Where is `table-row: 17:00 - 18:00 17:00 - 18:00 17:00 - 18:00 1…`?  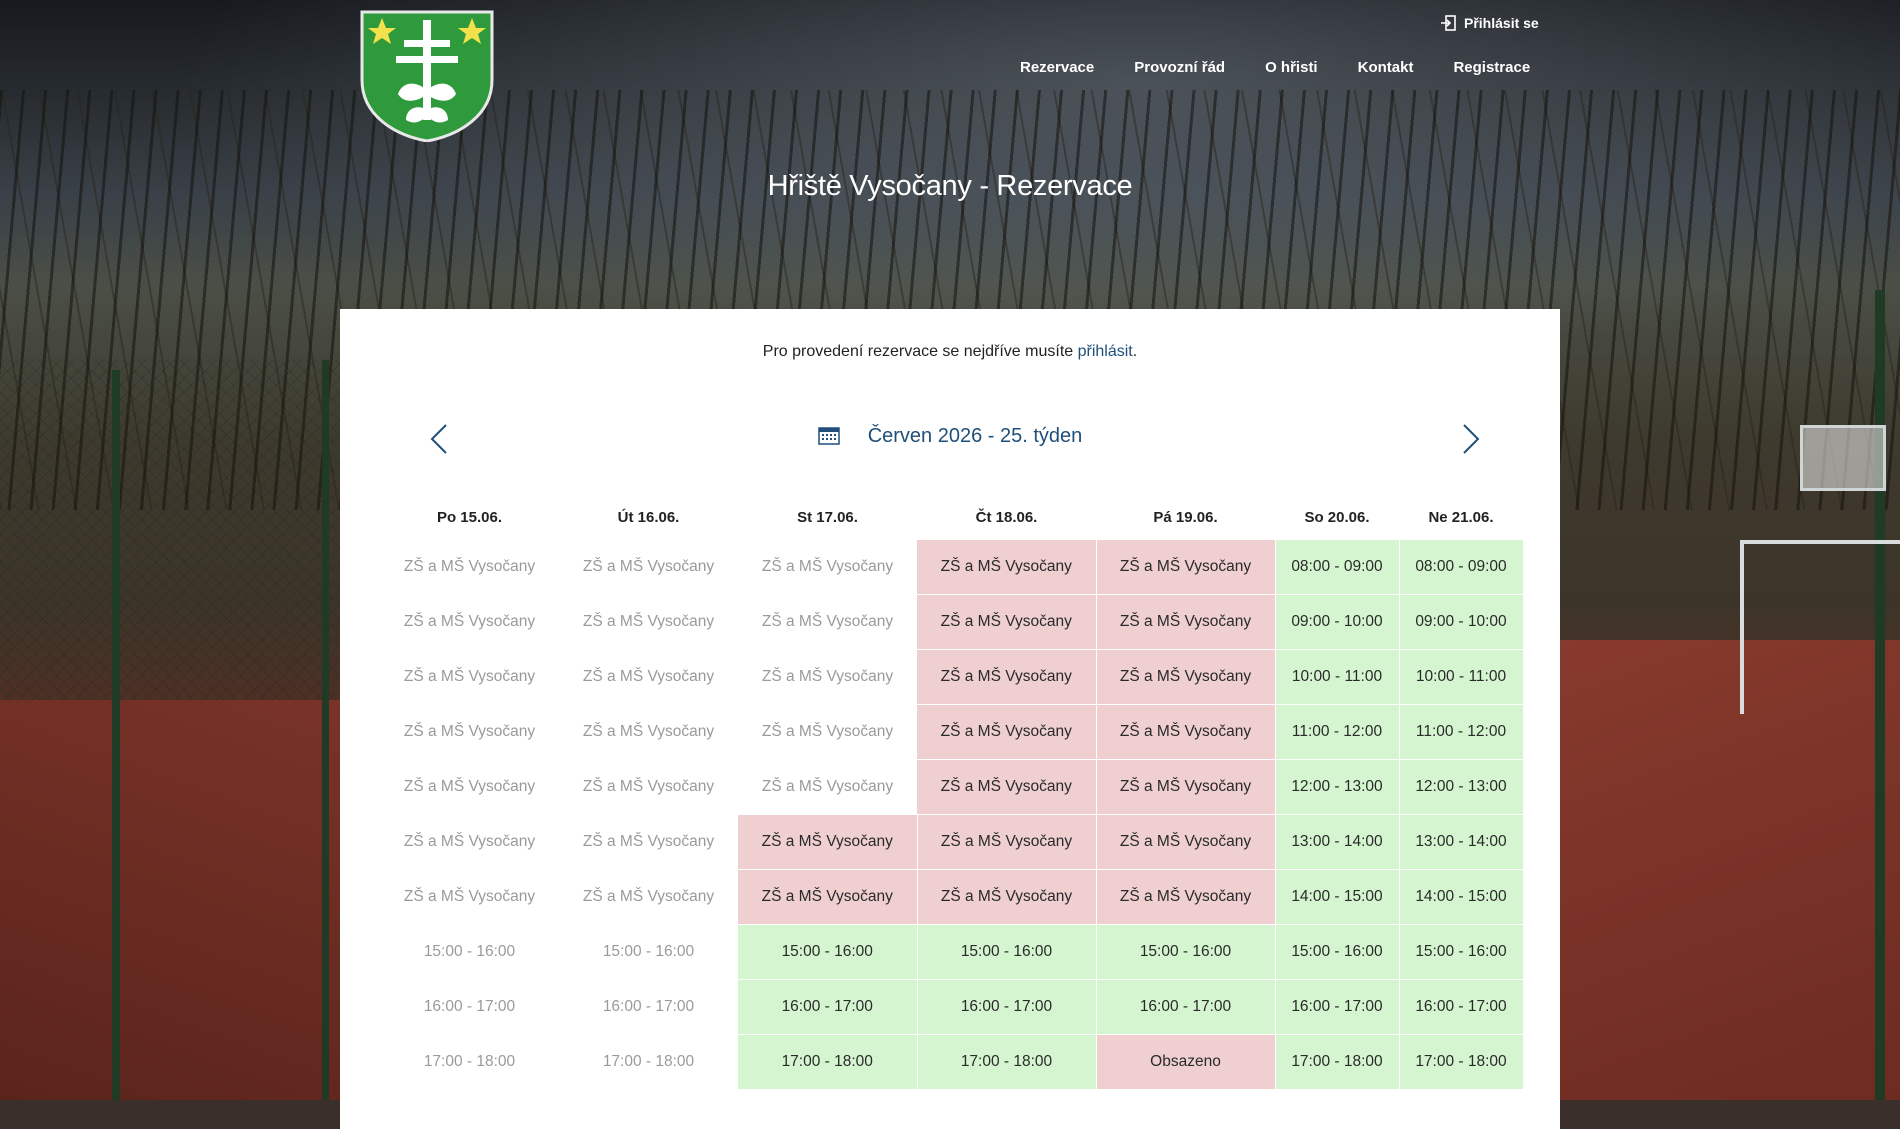 table-row: 17:00 - 18:00 17:00 - 18:00 17:00 - 18:00 1… is located at coordinates (952, 1062).